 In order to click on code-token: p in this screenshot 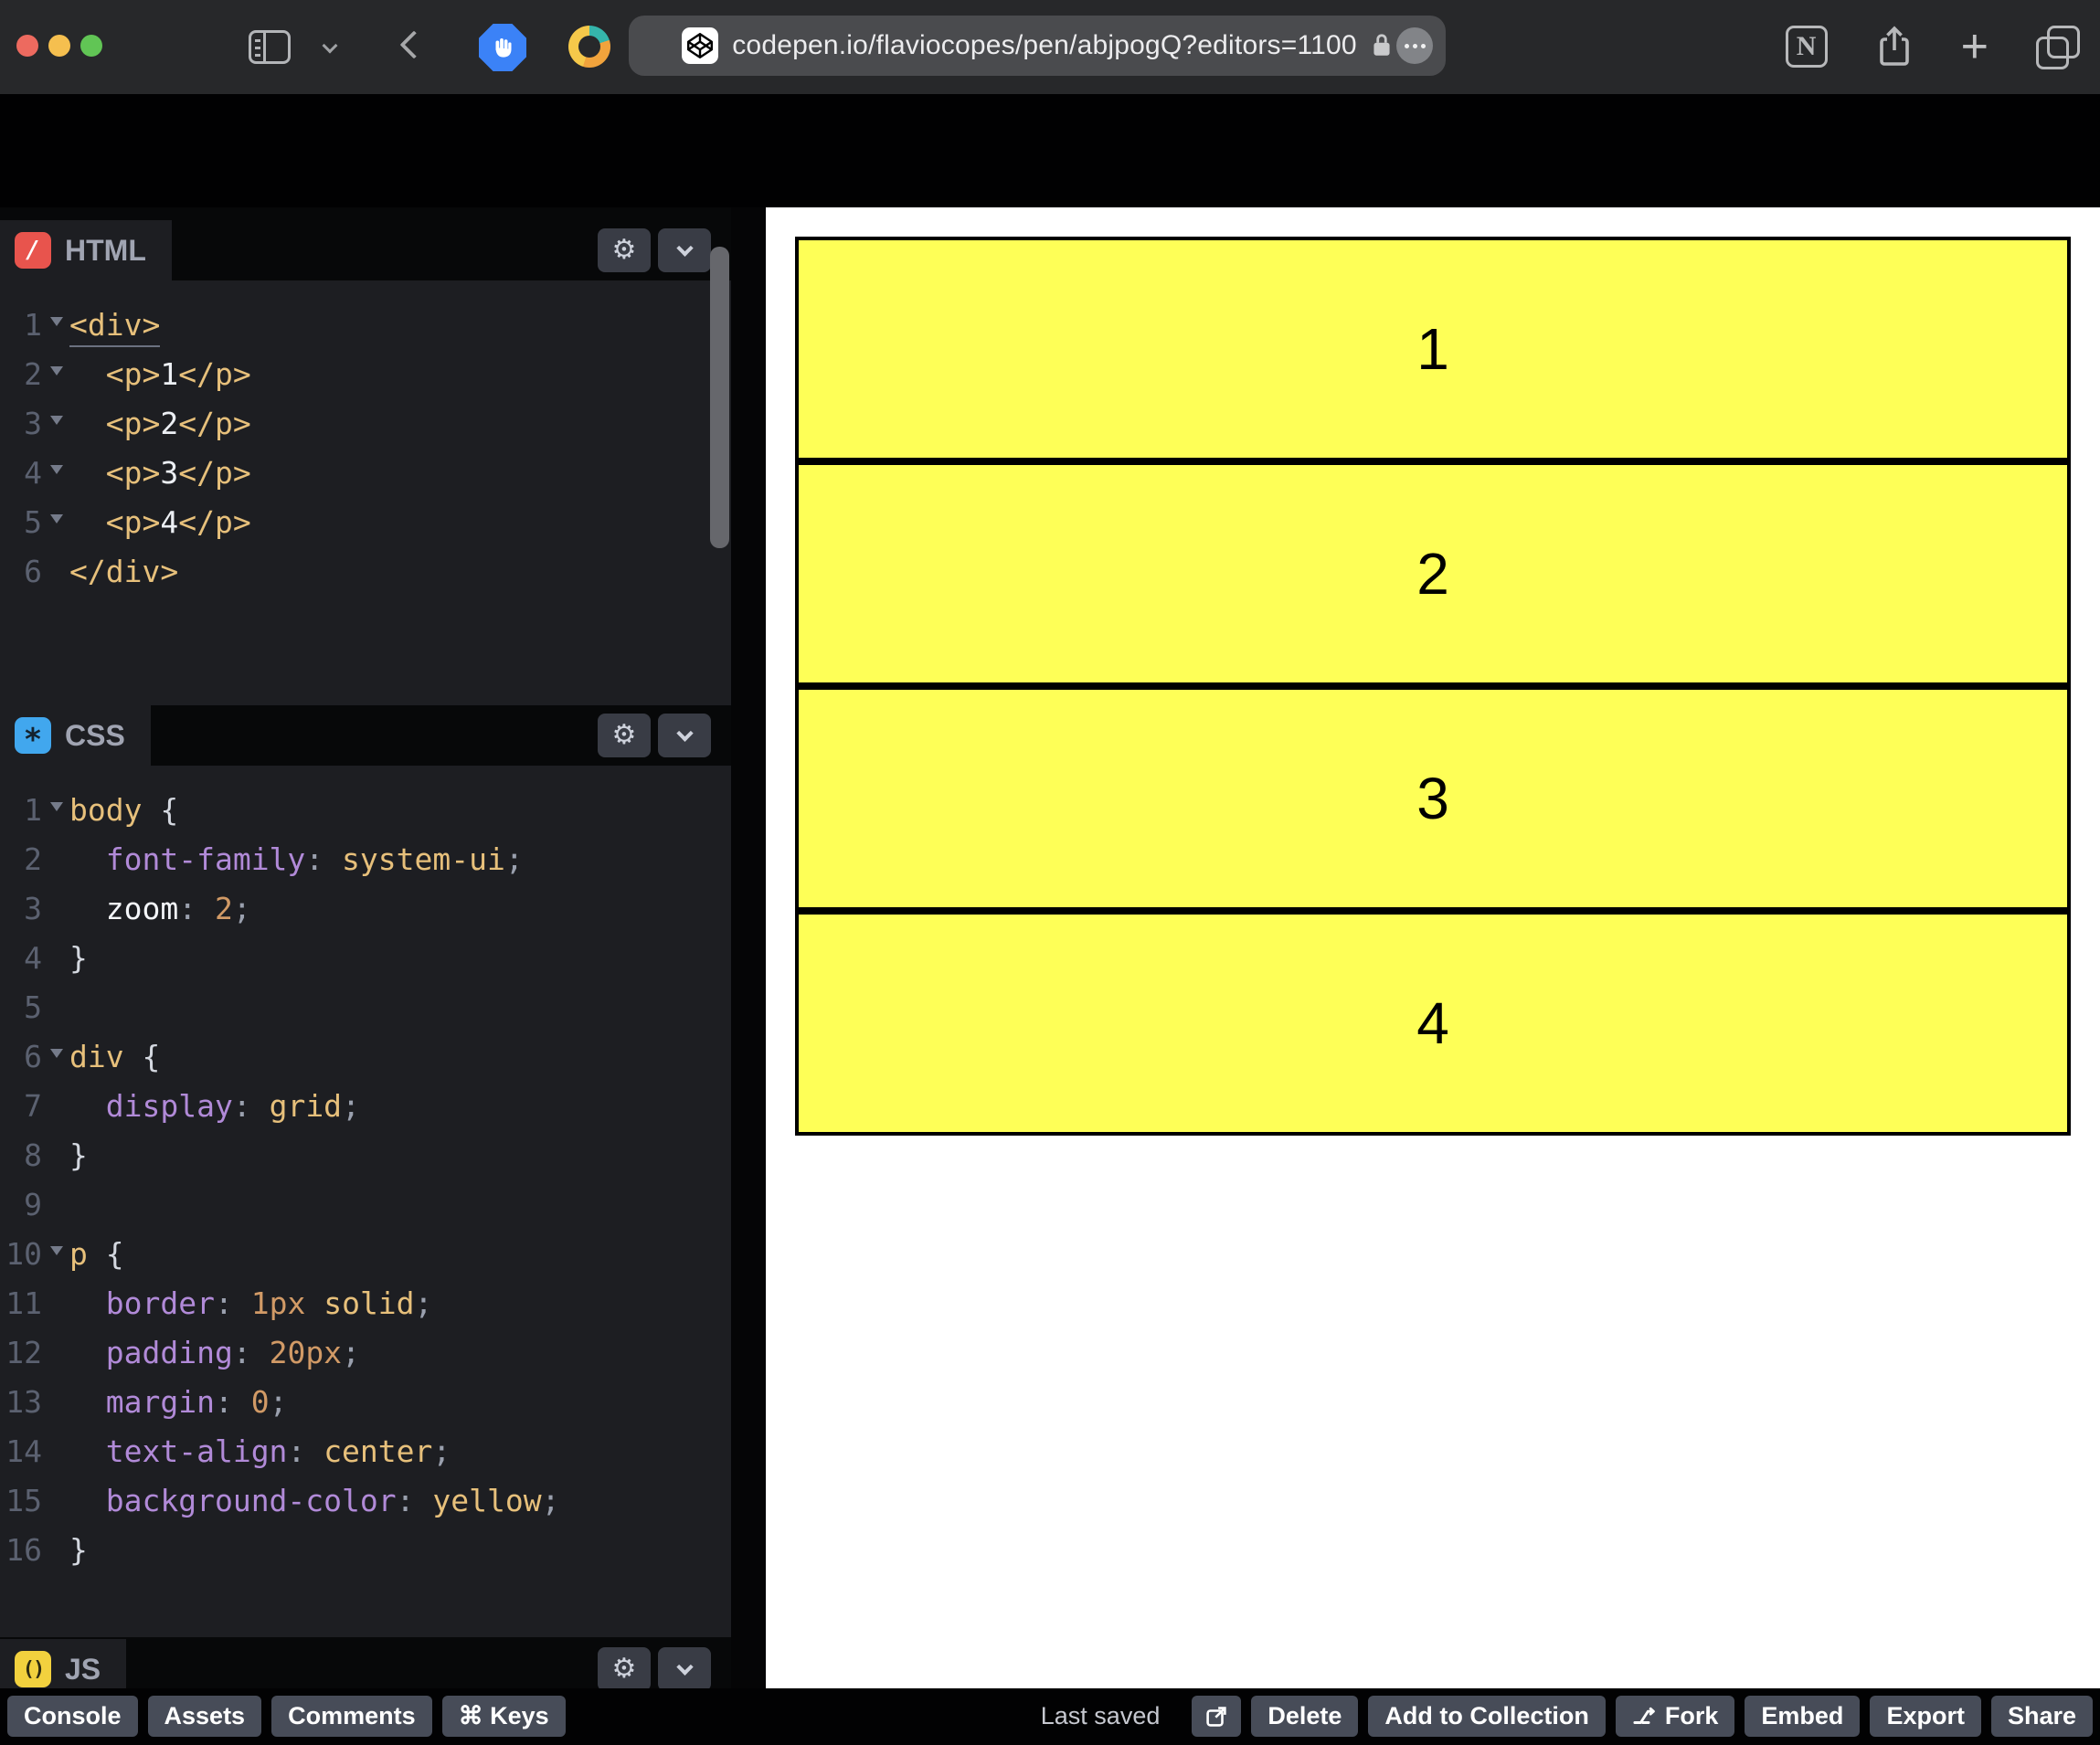, I will do `click(78, 1254)`.